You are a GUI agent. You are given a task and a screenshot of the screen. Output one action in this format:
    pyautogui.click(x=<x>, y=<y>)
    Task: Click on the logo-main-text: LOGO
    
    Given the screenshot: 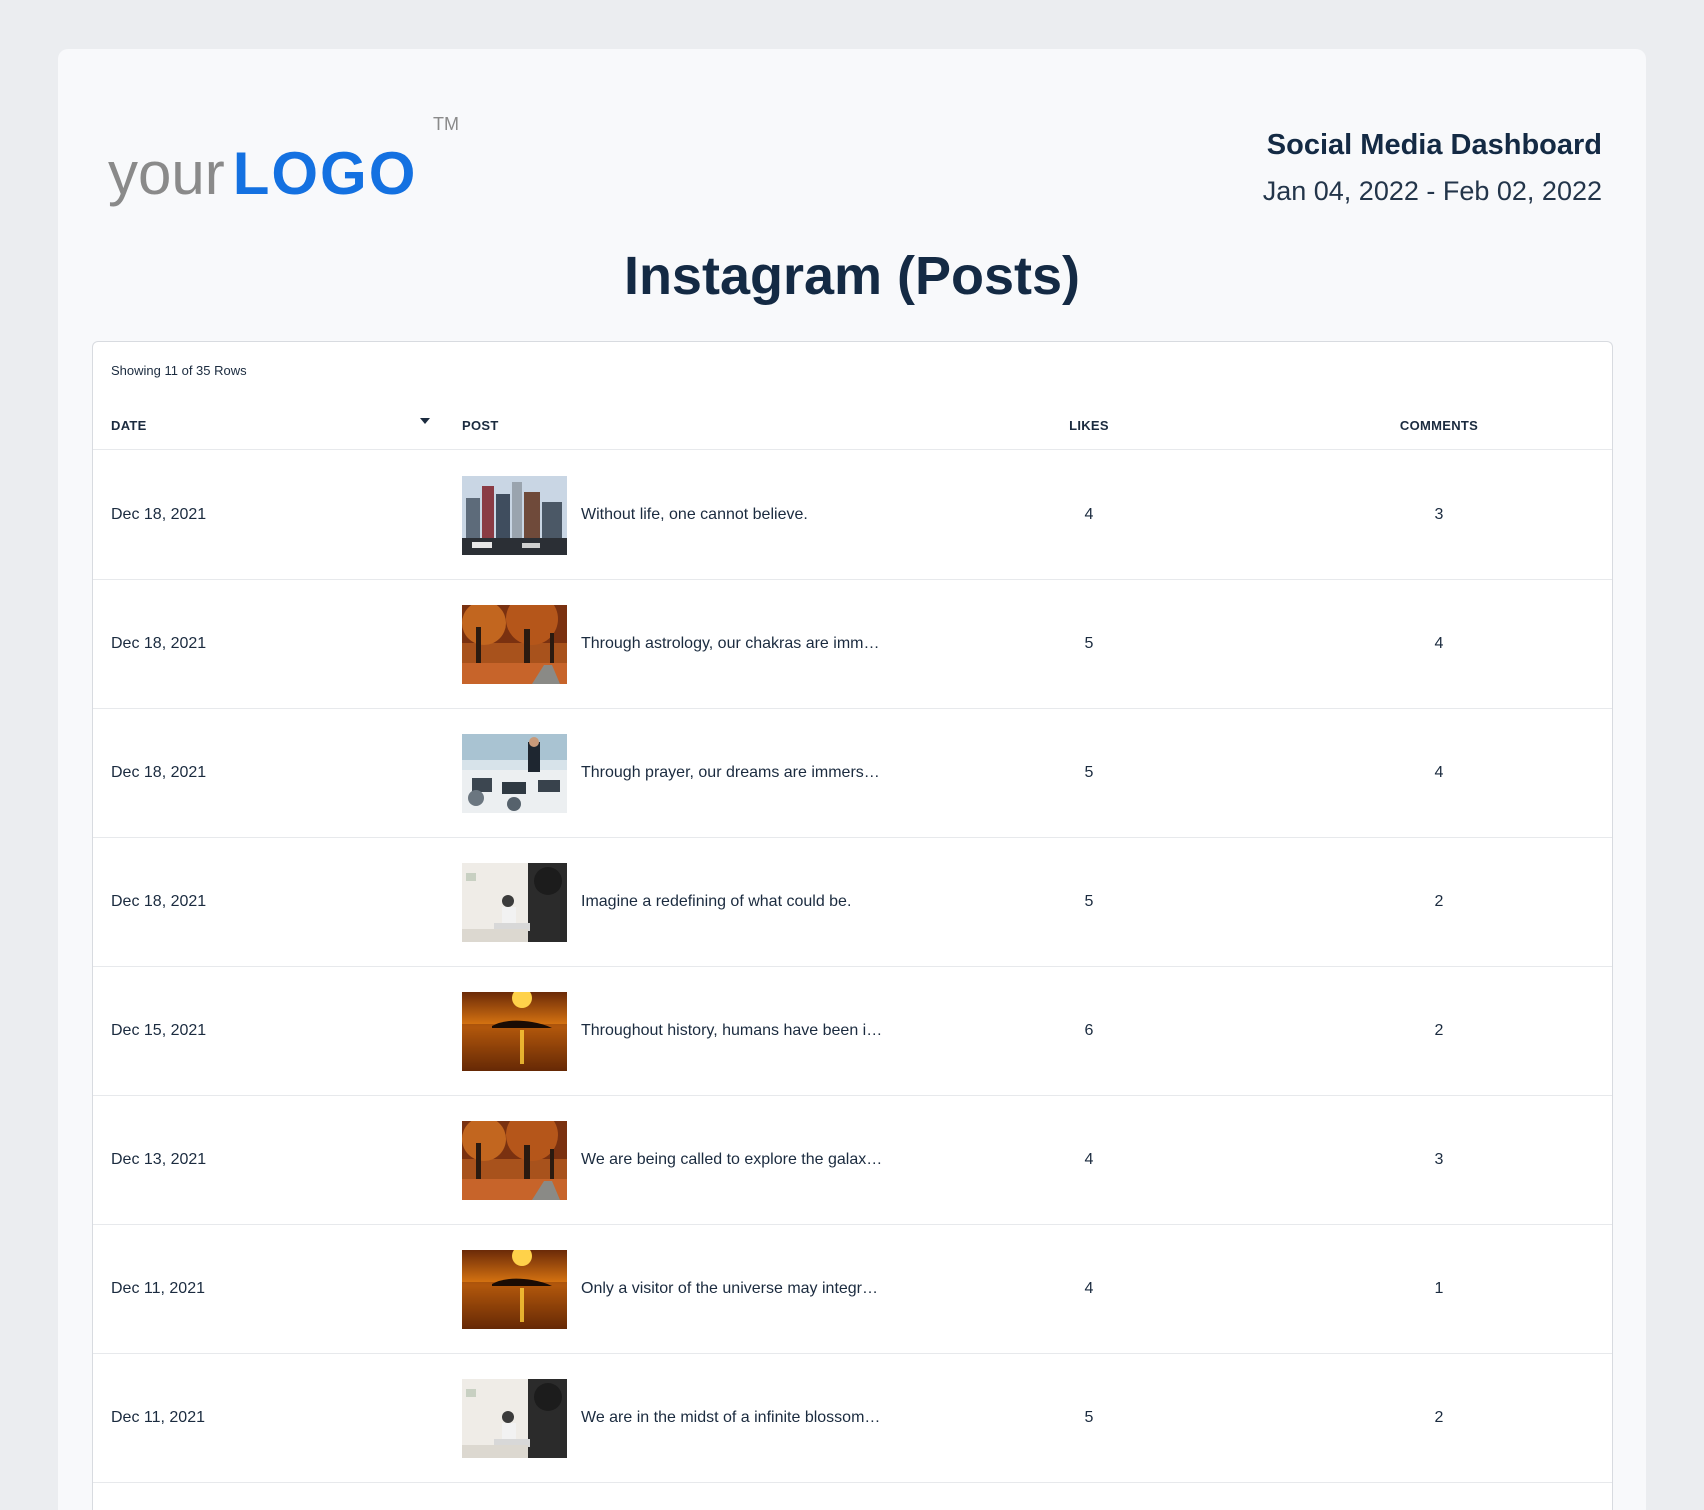 What is the action you would take?
    pyautogui.click(x=325, y=173)
    